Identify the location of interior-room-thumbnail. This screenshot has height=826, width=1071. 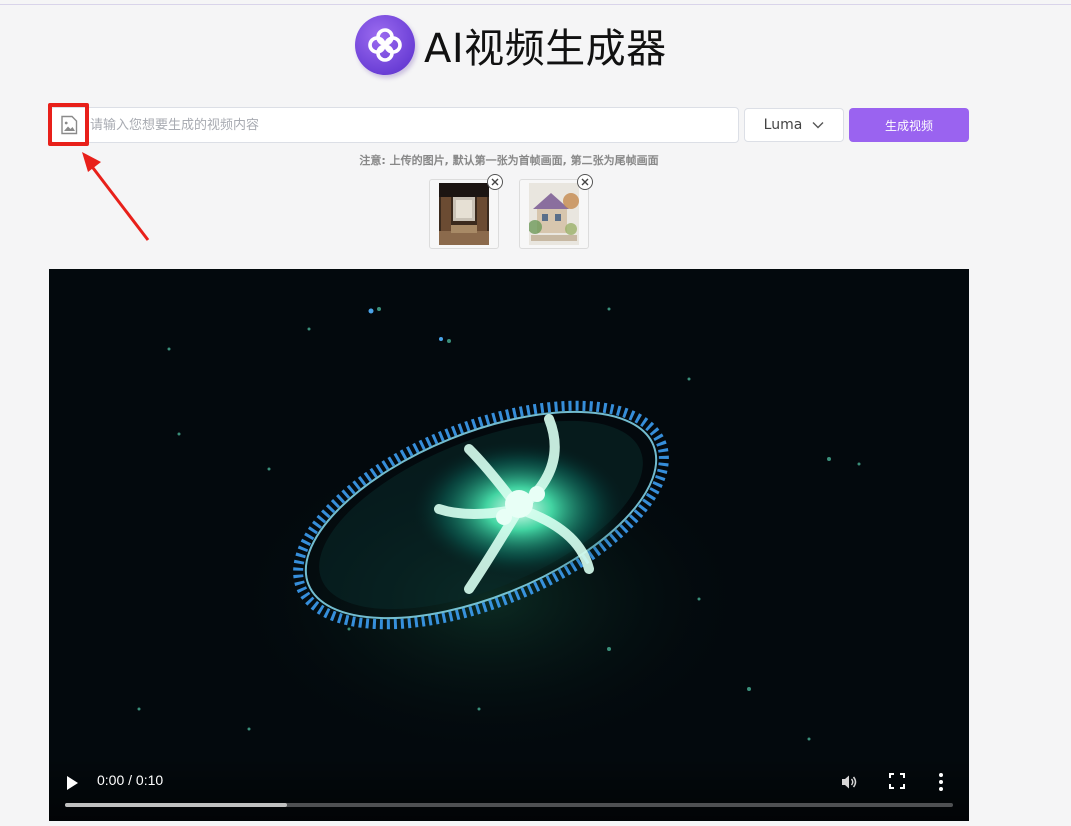
(464, 214).